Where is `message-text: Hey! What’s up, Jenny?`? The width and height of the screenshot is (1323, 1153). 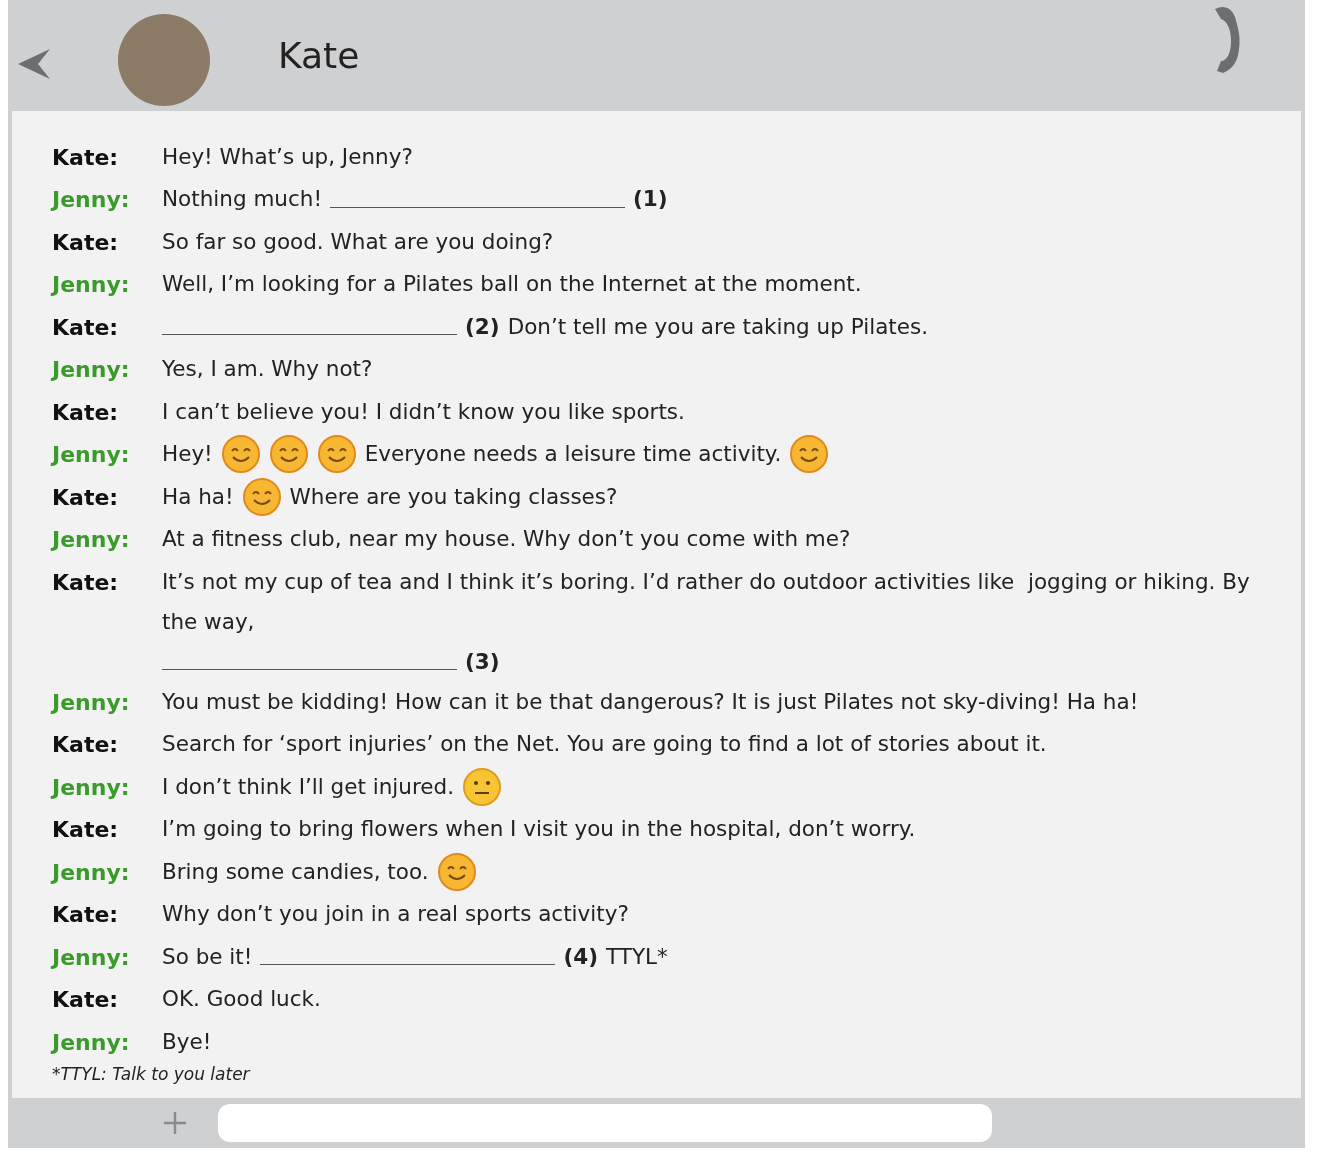
message-text: Hey! What’s up, Jenny? is located at coordinates (287, 156).